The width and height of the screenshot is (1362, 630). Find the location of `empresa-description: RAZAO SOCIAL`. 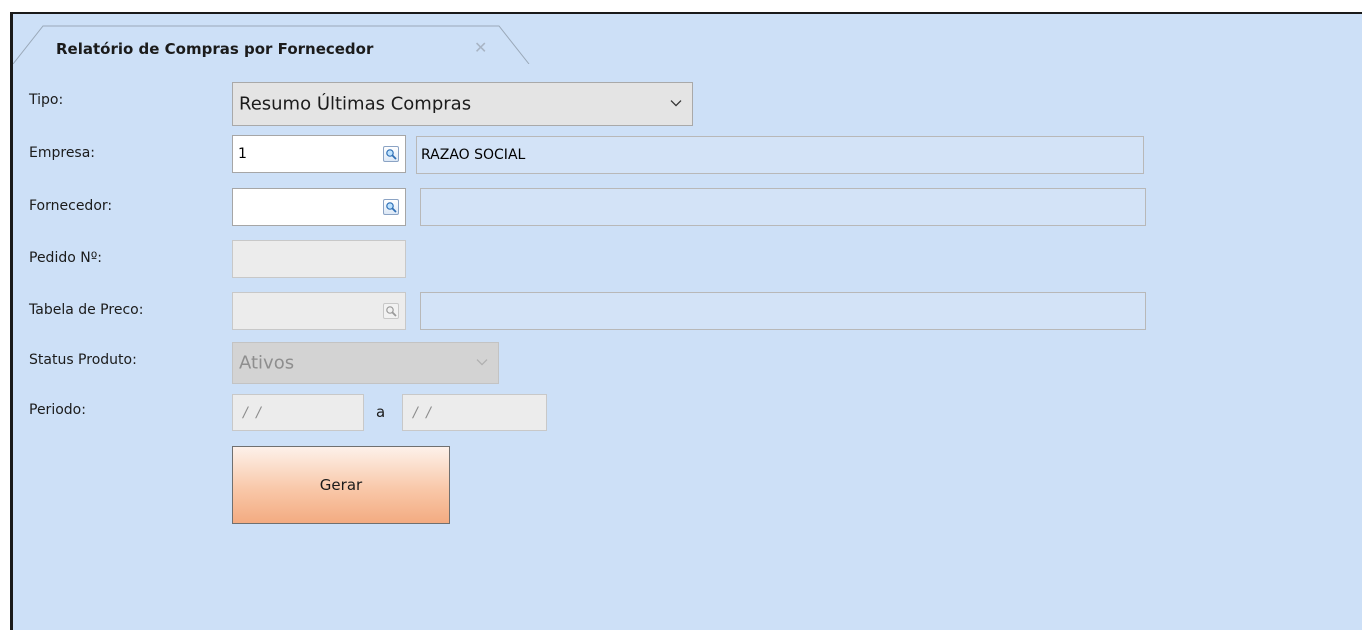

empresa-description: RAZAO SOCIAL is located at coordinates (780, 155).